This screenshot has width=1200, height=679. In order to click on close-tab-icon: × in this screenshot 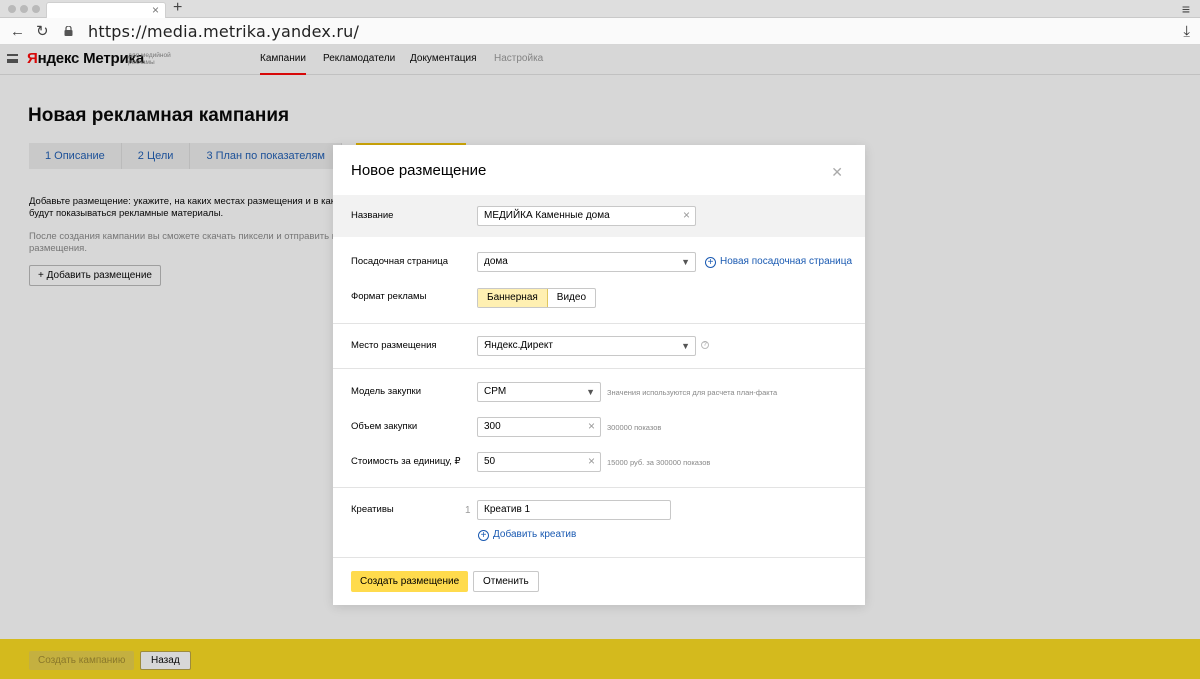, I will do `click(155, 10)`.